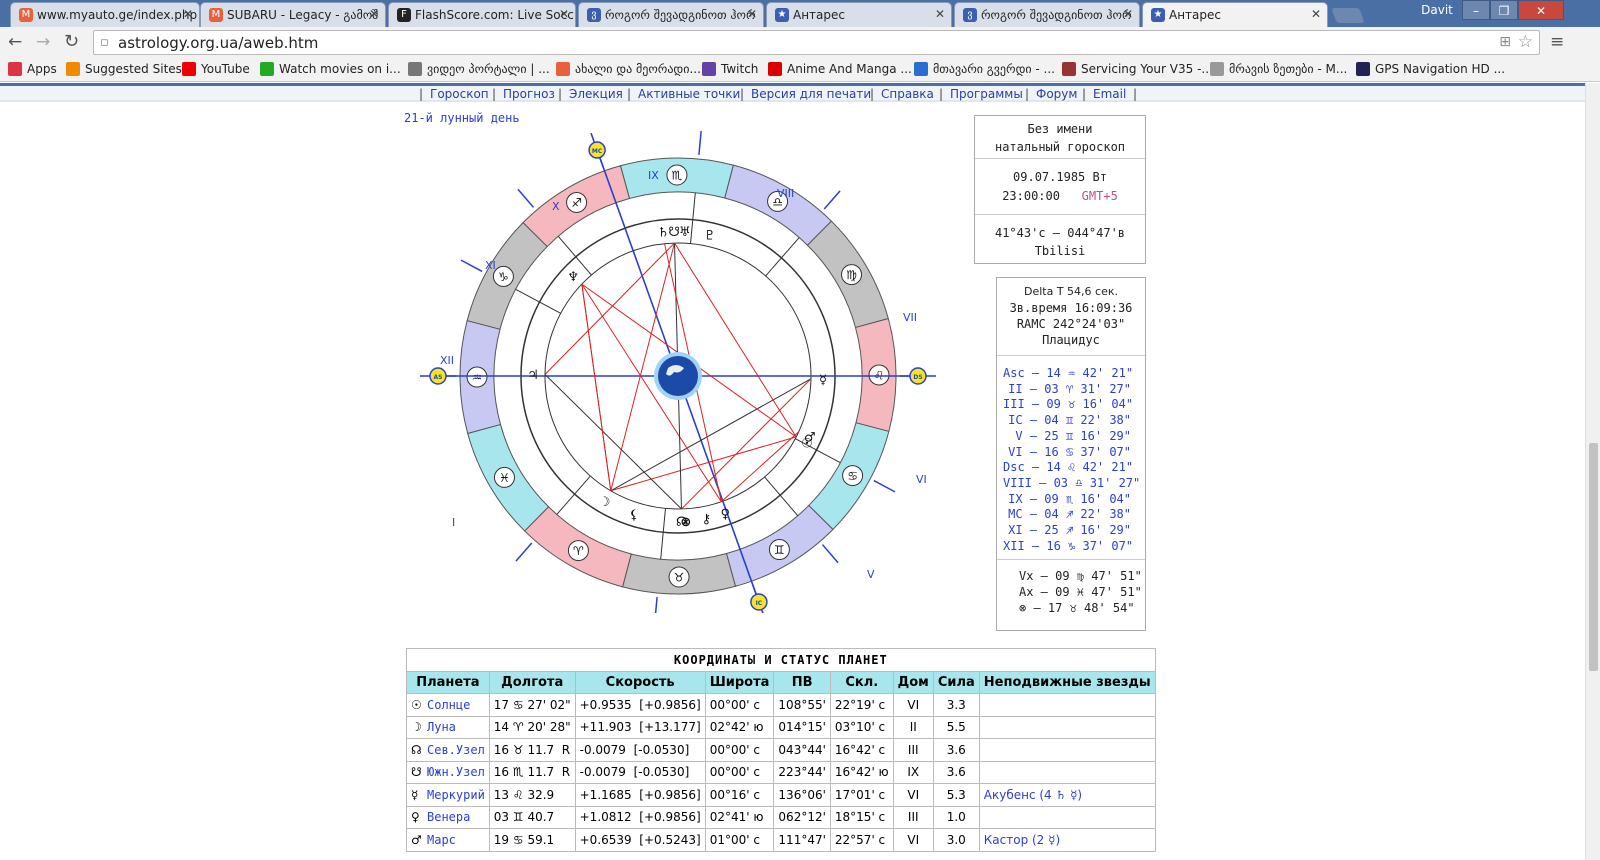 Image resolution: width=1600 pixels, height=860 pixels. I want to click on bookmark-label: YouTube, so click(225, 69).